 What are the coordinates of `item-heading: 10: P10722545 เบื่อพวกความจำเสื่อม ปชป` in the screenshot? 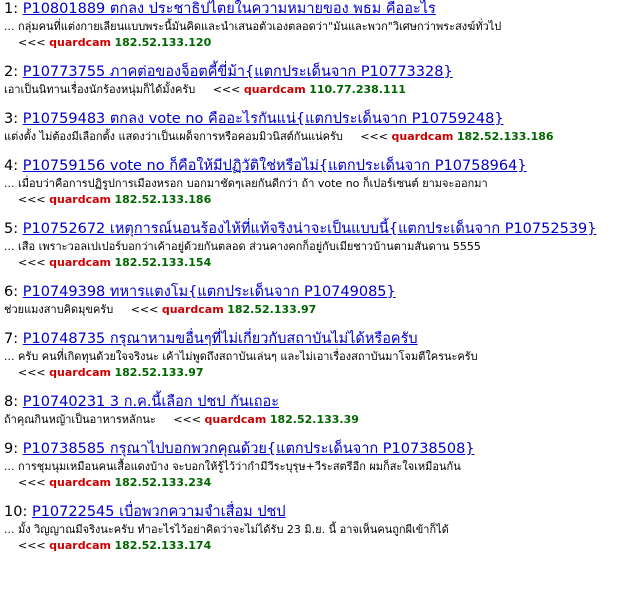 It's located at (314, 512).